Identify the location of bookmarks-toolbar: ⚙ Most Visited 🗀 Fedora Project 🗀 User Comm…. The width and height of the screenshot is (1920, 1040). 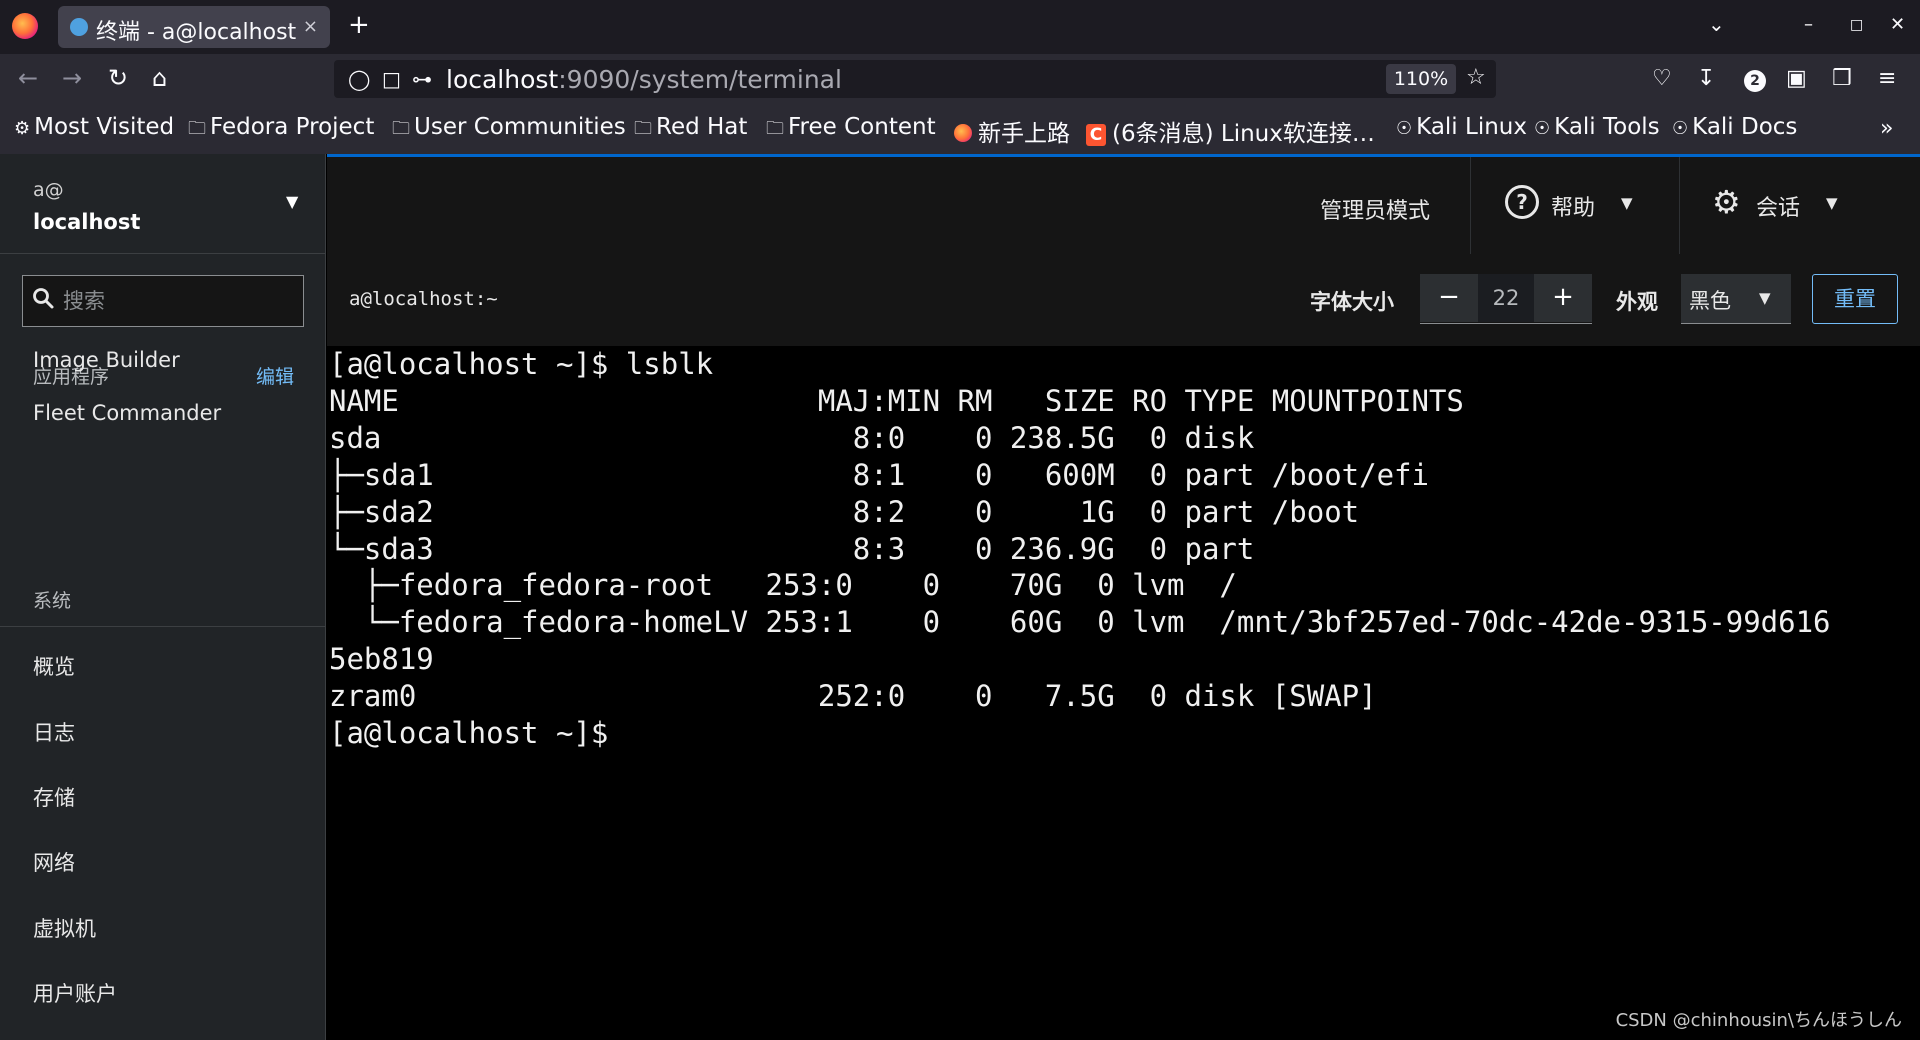
(960, 129).